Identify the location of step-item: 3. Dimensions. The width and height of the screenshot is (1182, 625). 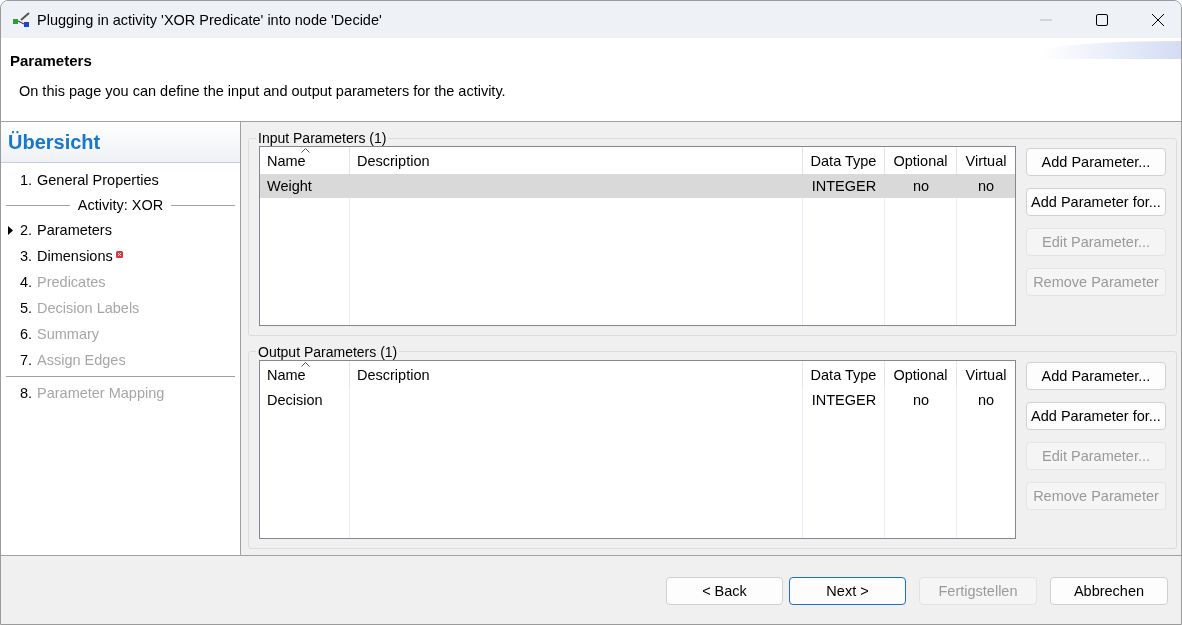
(120, 256).